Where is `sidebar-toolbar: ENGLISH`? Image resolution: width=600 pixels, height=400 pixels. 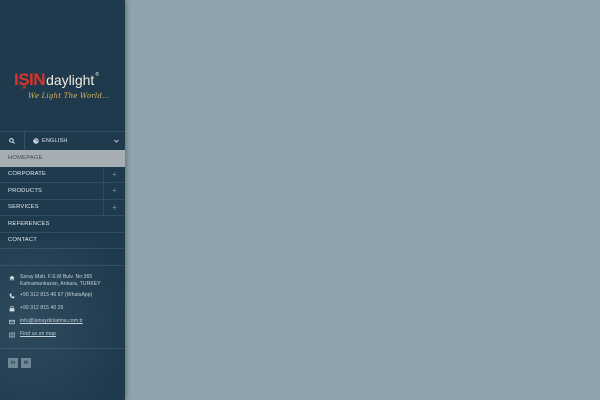
sidebar-toolbar: ENGLISH is located at coordinates (62, 141).